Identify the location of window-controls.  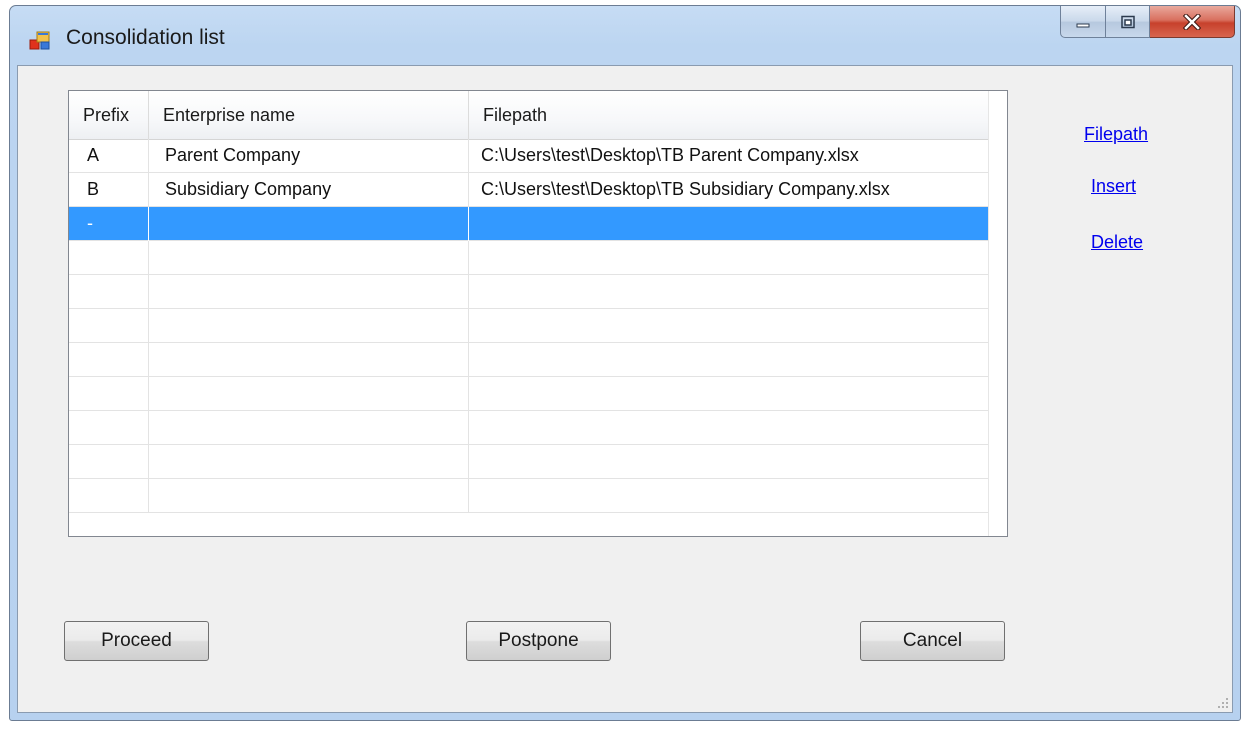
(1147, 22).